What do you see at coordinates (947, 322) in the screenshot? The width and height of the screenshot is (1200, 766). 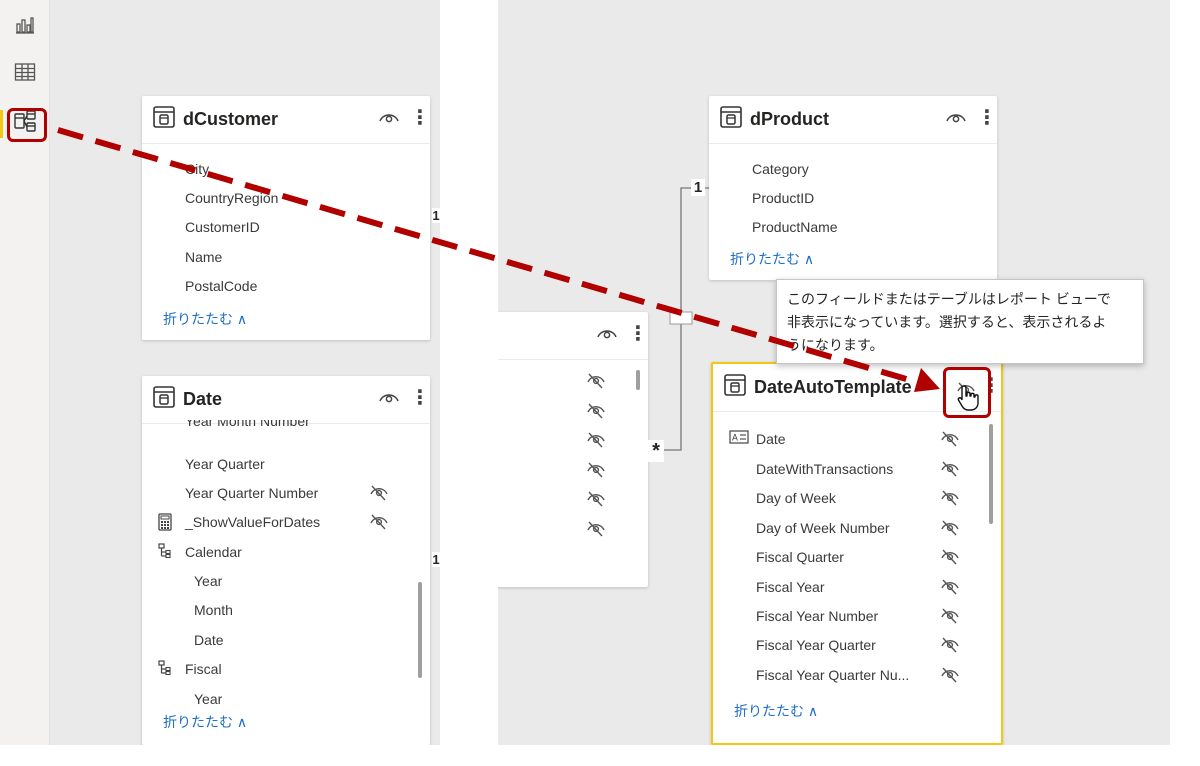 I see `tooltip-line: 非表示になっています。選択すると、表示されるよ` at bounding box center [947, 322].